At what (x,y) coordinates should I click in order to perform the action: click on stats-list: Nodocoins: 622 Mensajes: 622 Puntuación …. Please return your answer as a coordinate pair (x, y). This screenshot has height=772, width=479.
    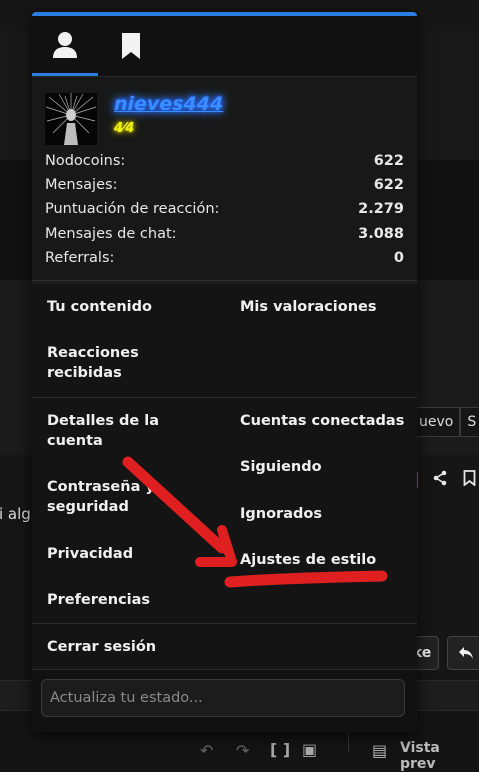
    Looking at the image, I should click on (224, 209).